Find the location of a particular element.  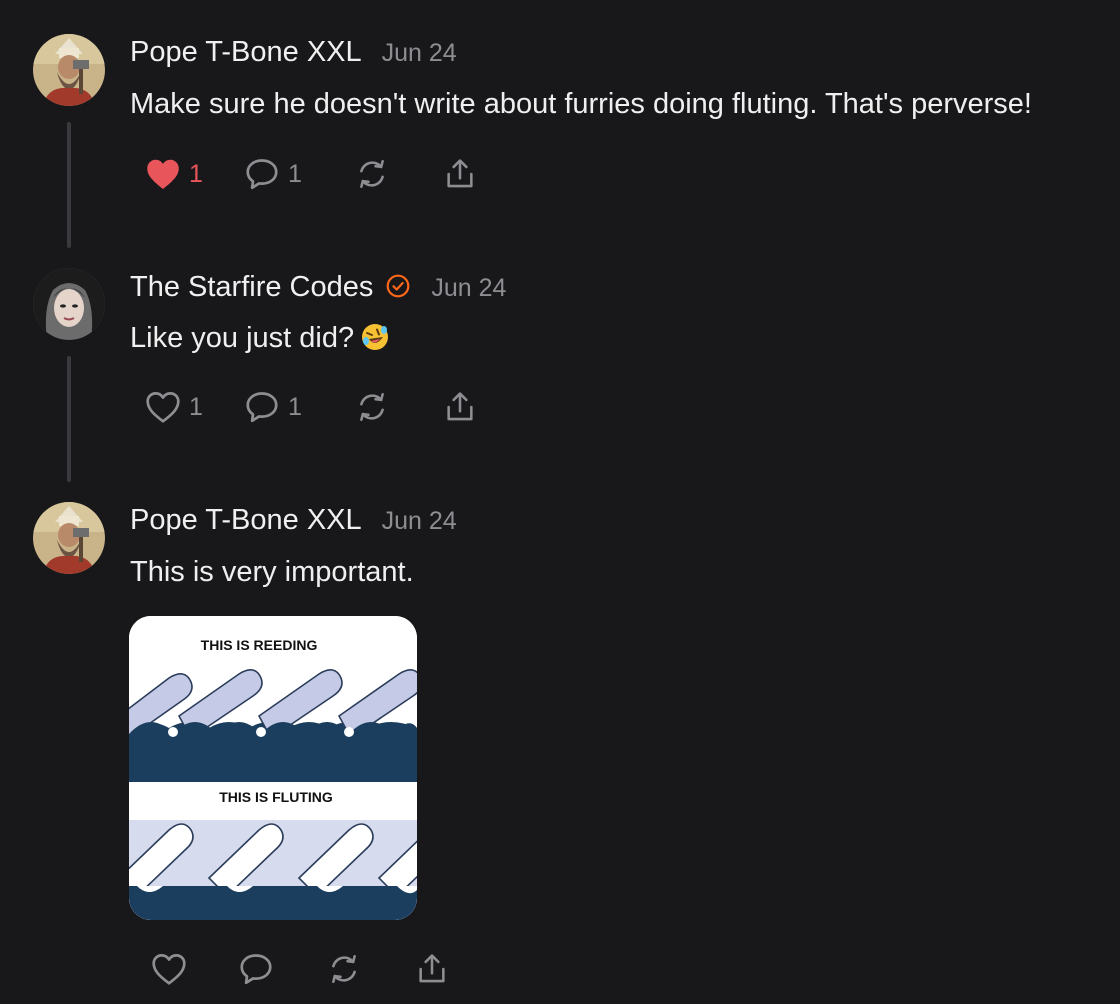

comment-text: This is very important. is located at coordinates (272, 572).